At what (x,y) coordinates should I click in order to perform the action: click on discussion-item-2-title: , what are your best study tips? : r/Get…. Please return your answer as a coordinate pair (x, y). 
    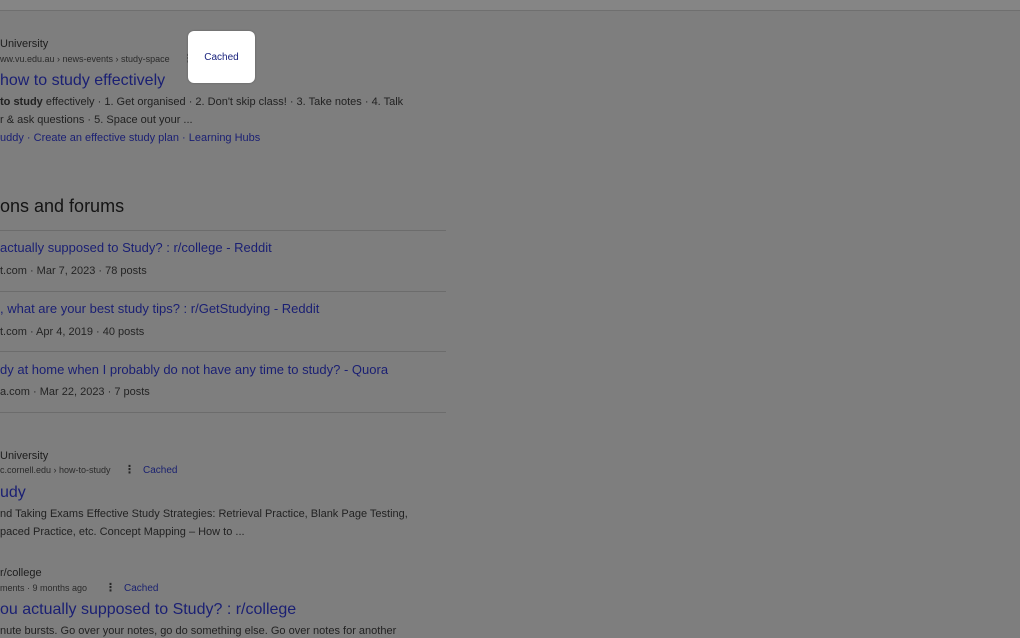
    Looking at the image, I should click on (159, 308).